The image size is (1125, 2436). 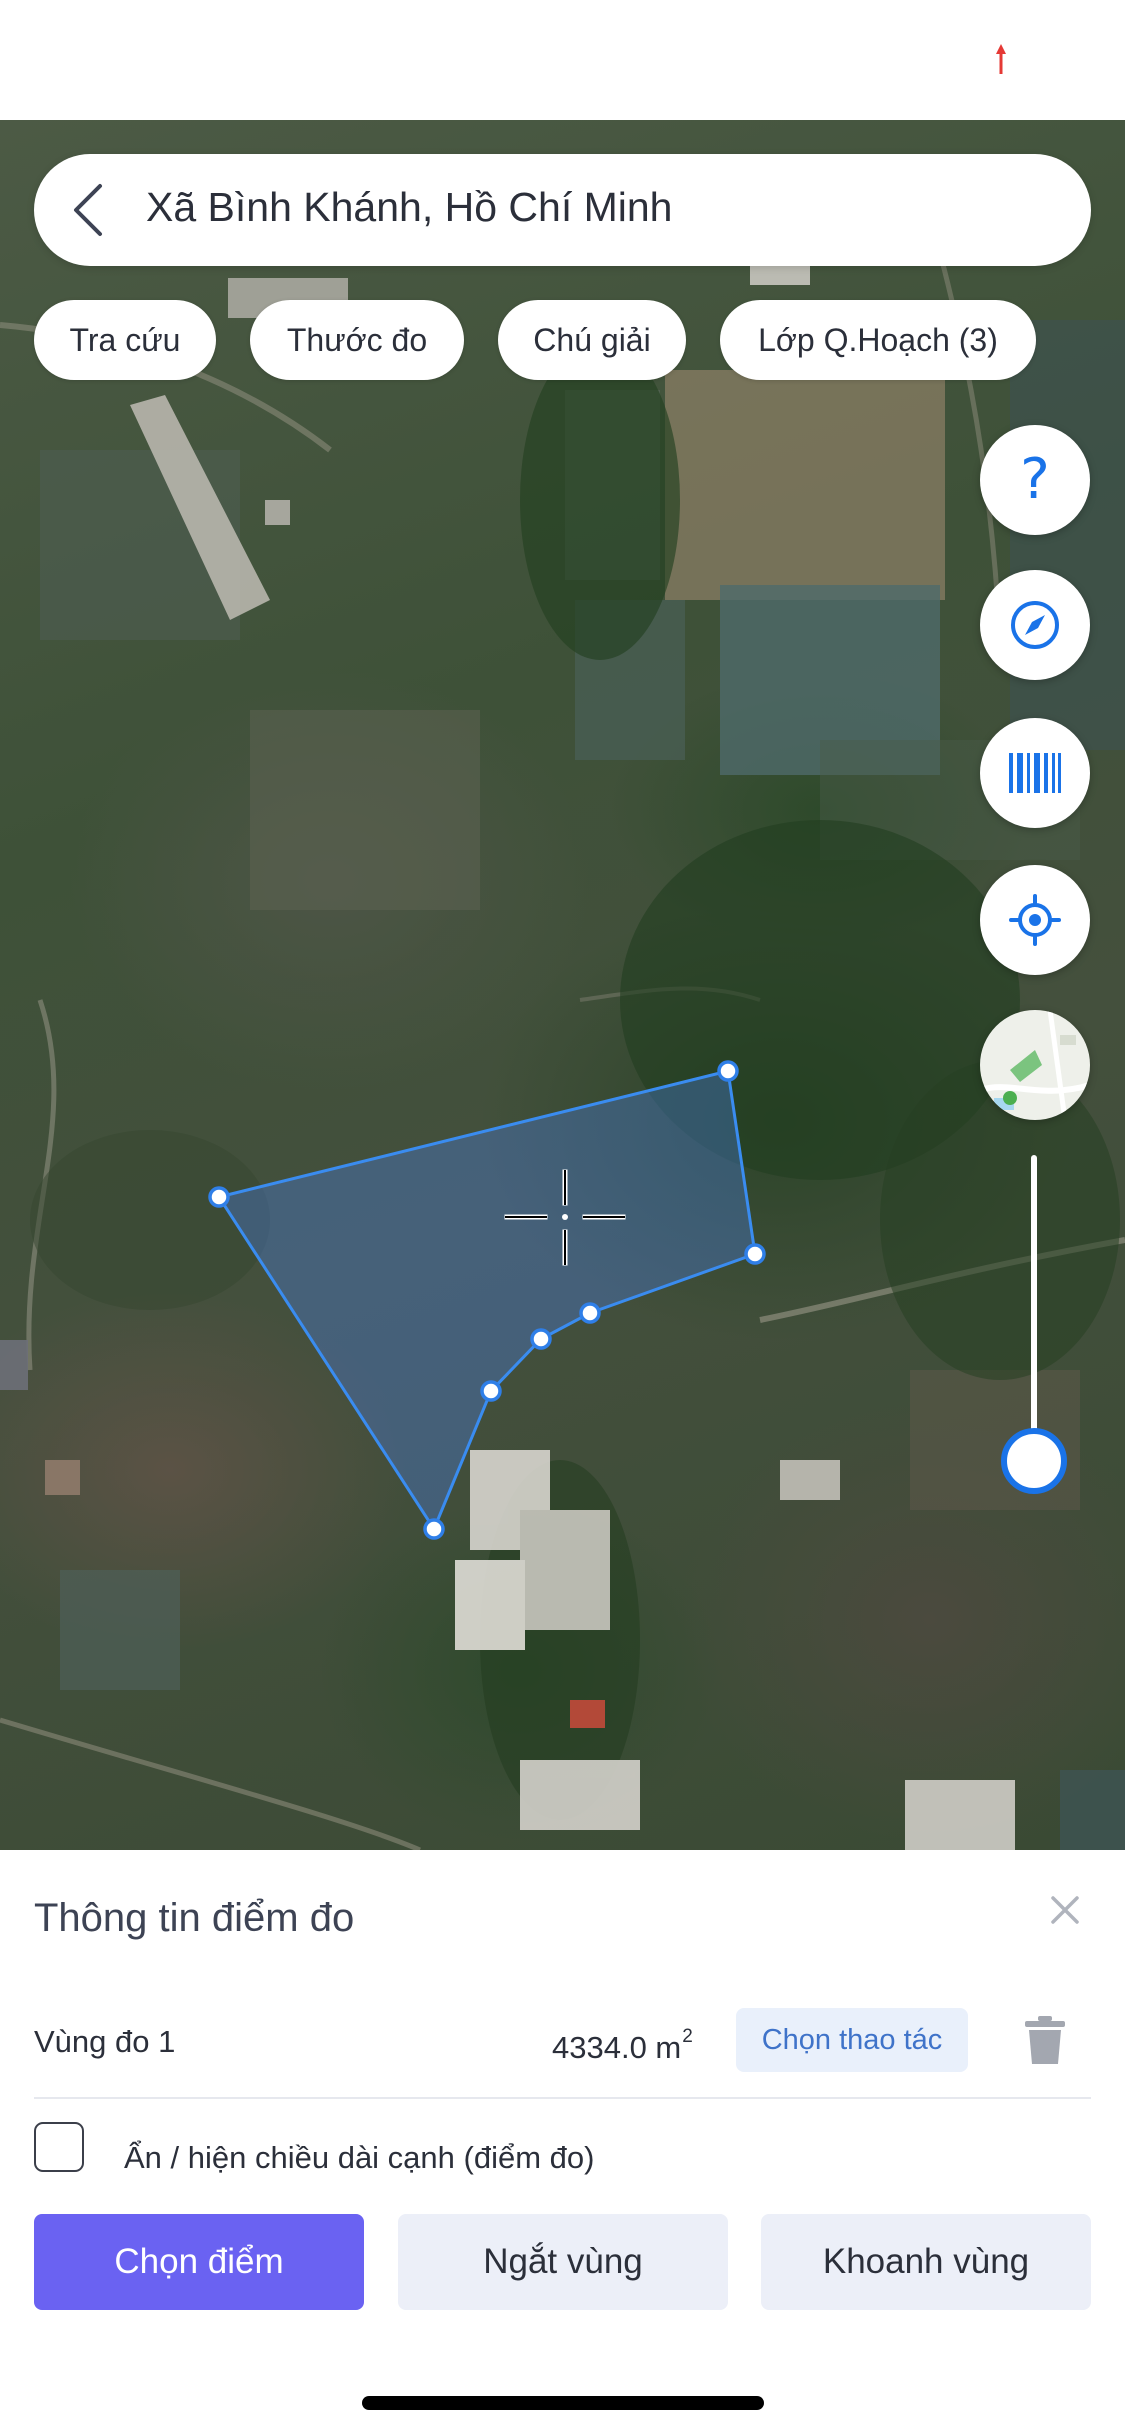 I want to click on help-icon: ?, so click(x=1035, y=479).